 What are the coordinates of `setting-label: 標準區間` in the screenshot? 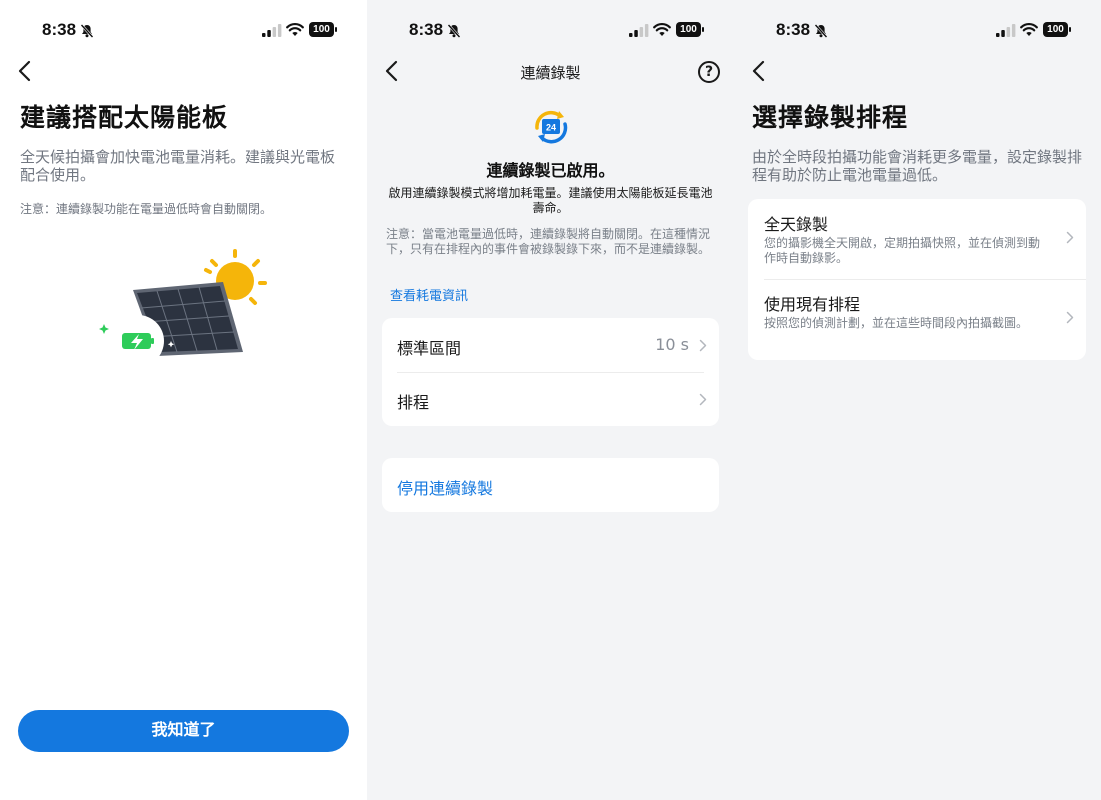 It's located at (429, 348).